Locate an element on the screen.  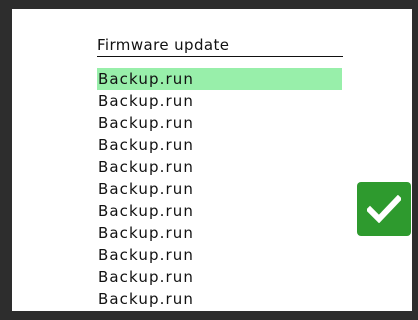
checkmark-icon is located at coordinates (384, 209).